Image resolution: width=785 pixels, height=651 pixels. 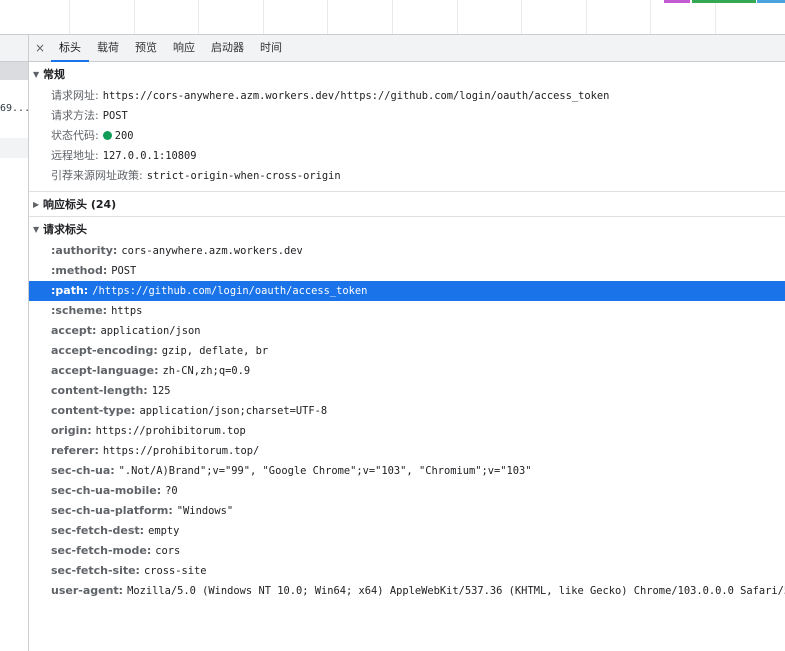 I want to click on request-header-row: origin: https://prohibitorum.top, so click(x=407, y=431).